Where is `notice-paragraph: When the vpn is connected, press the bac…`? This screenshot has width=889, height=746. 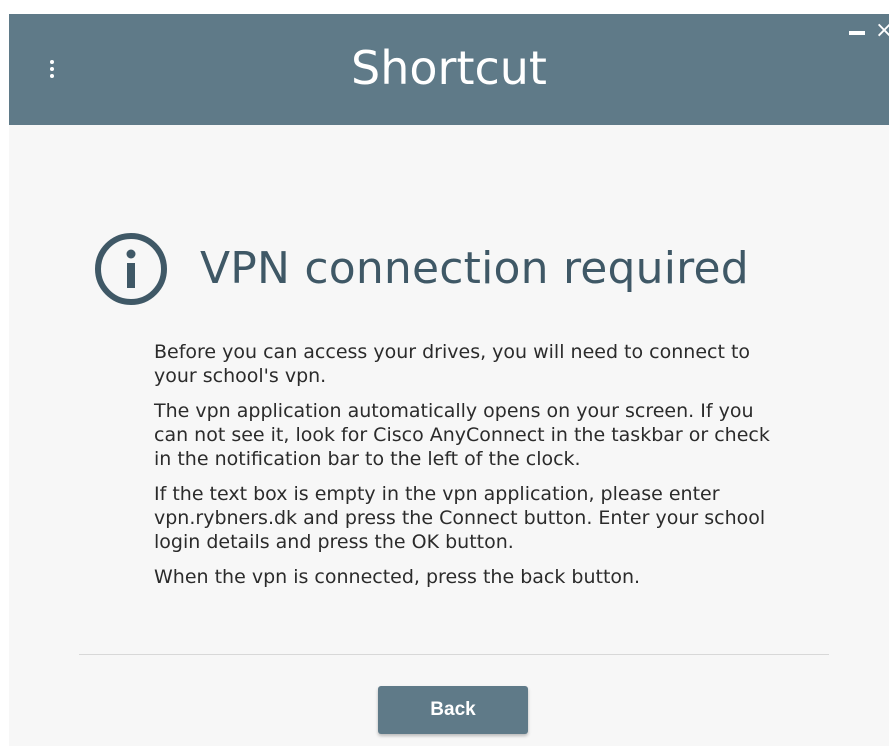 notice-paragraph: When the vpn is connected, press the bac… is located at coordinates (397, 577).